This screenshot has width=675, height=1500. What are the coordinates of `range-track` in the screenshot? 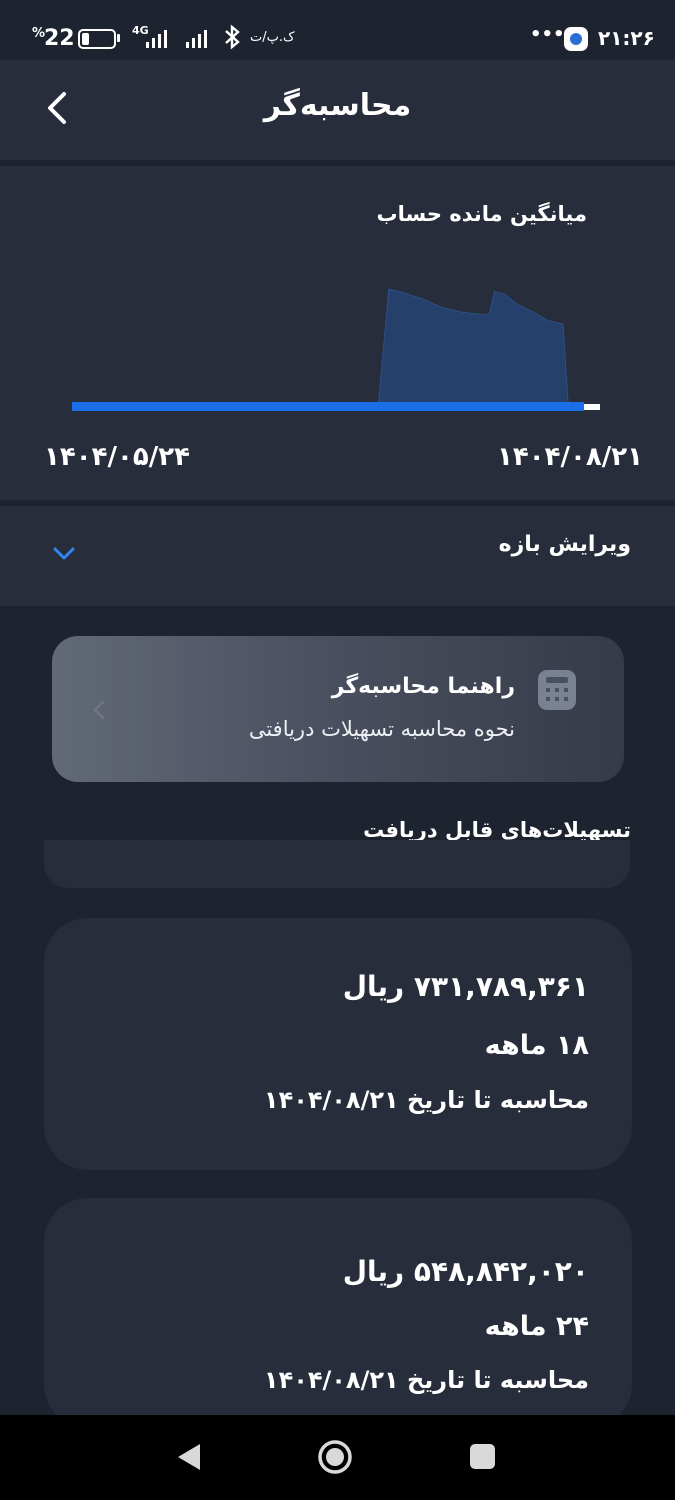 It's located at (328, 406).